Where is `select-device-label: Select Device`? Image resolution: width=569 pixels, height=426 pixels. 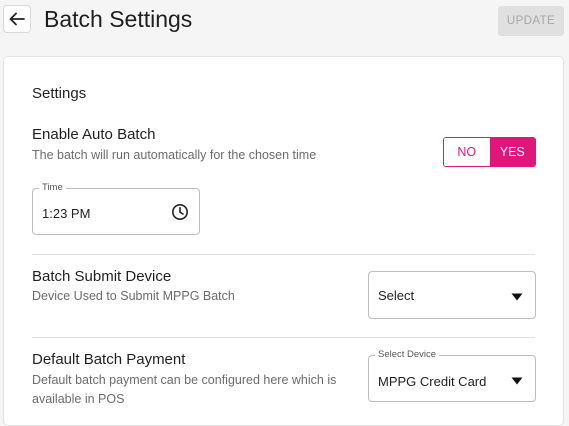
select-device-label: Select Device is located at coordinates (407, 355).